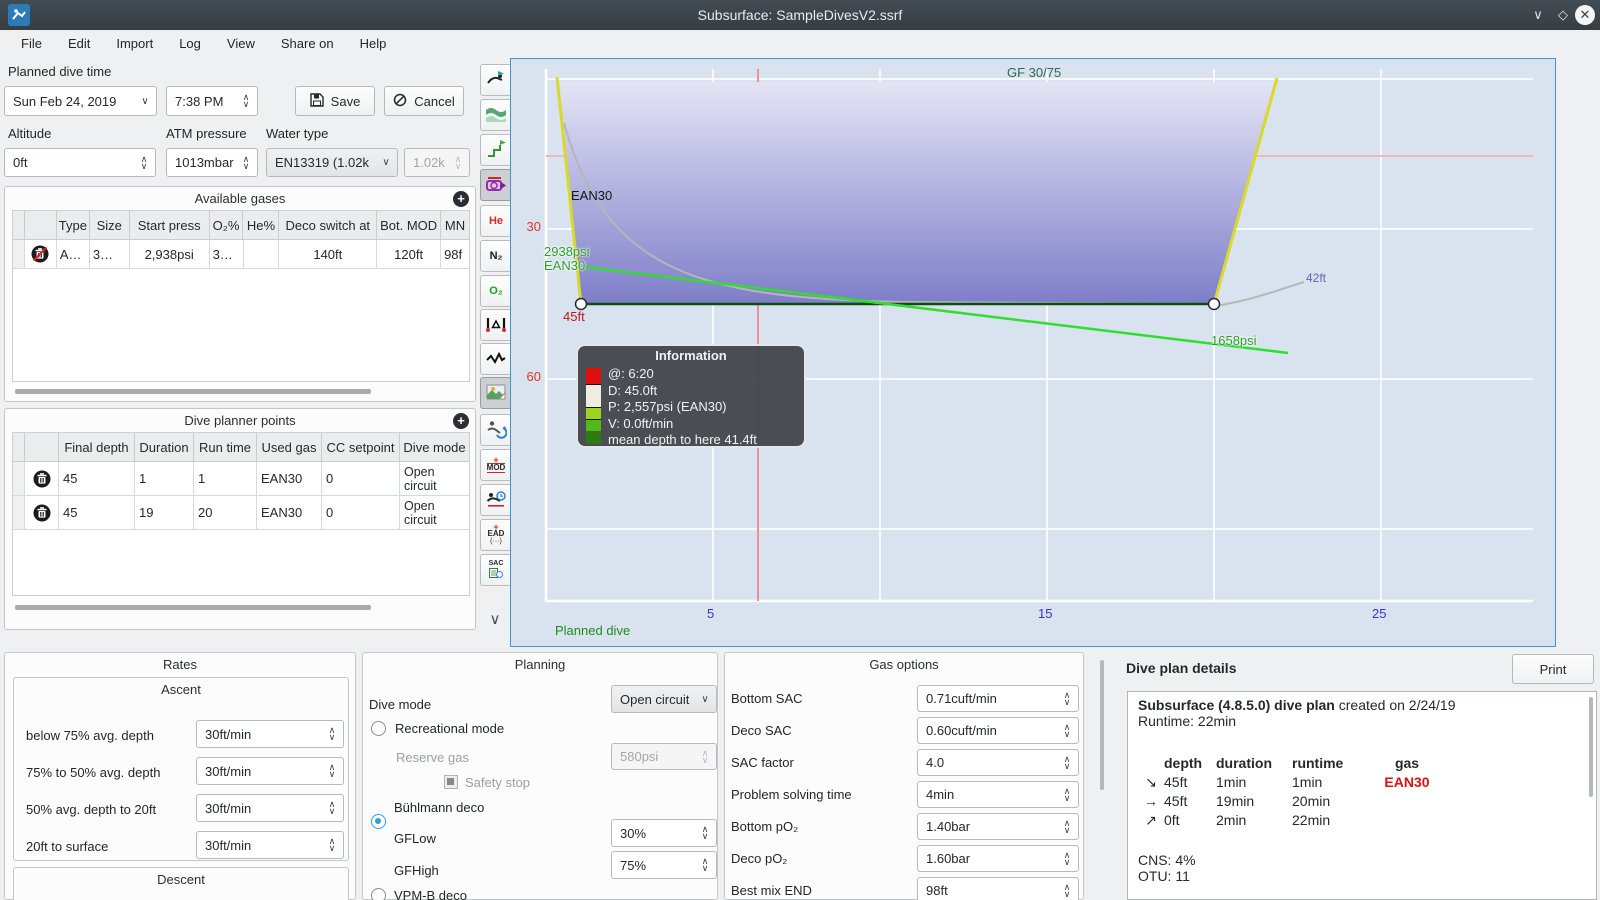 This screenshot has width=1600, height=900. What do you see at coordinates (361, 447) in the screenshot?
I see `col-cc-setpoint: CC setpoint` at bounding box center [361, 447].